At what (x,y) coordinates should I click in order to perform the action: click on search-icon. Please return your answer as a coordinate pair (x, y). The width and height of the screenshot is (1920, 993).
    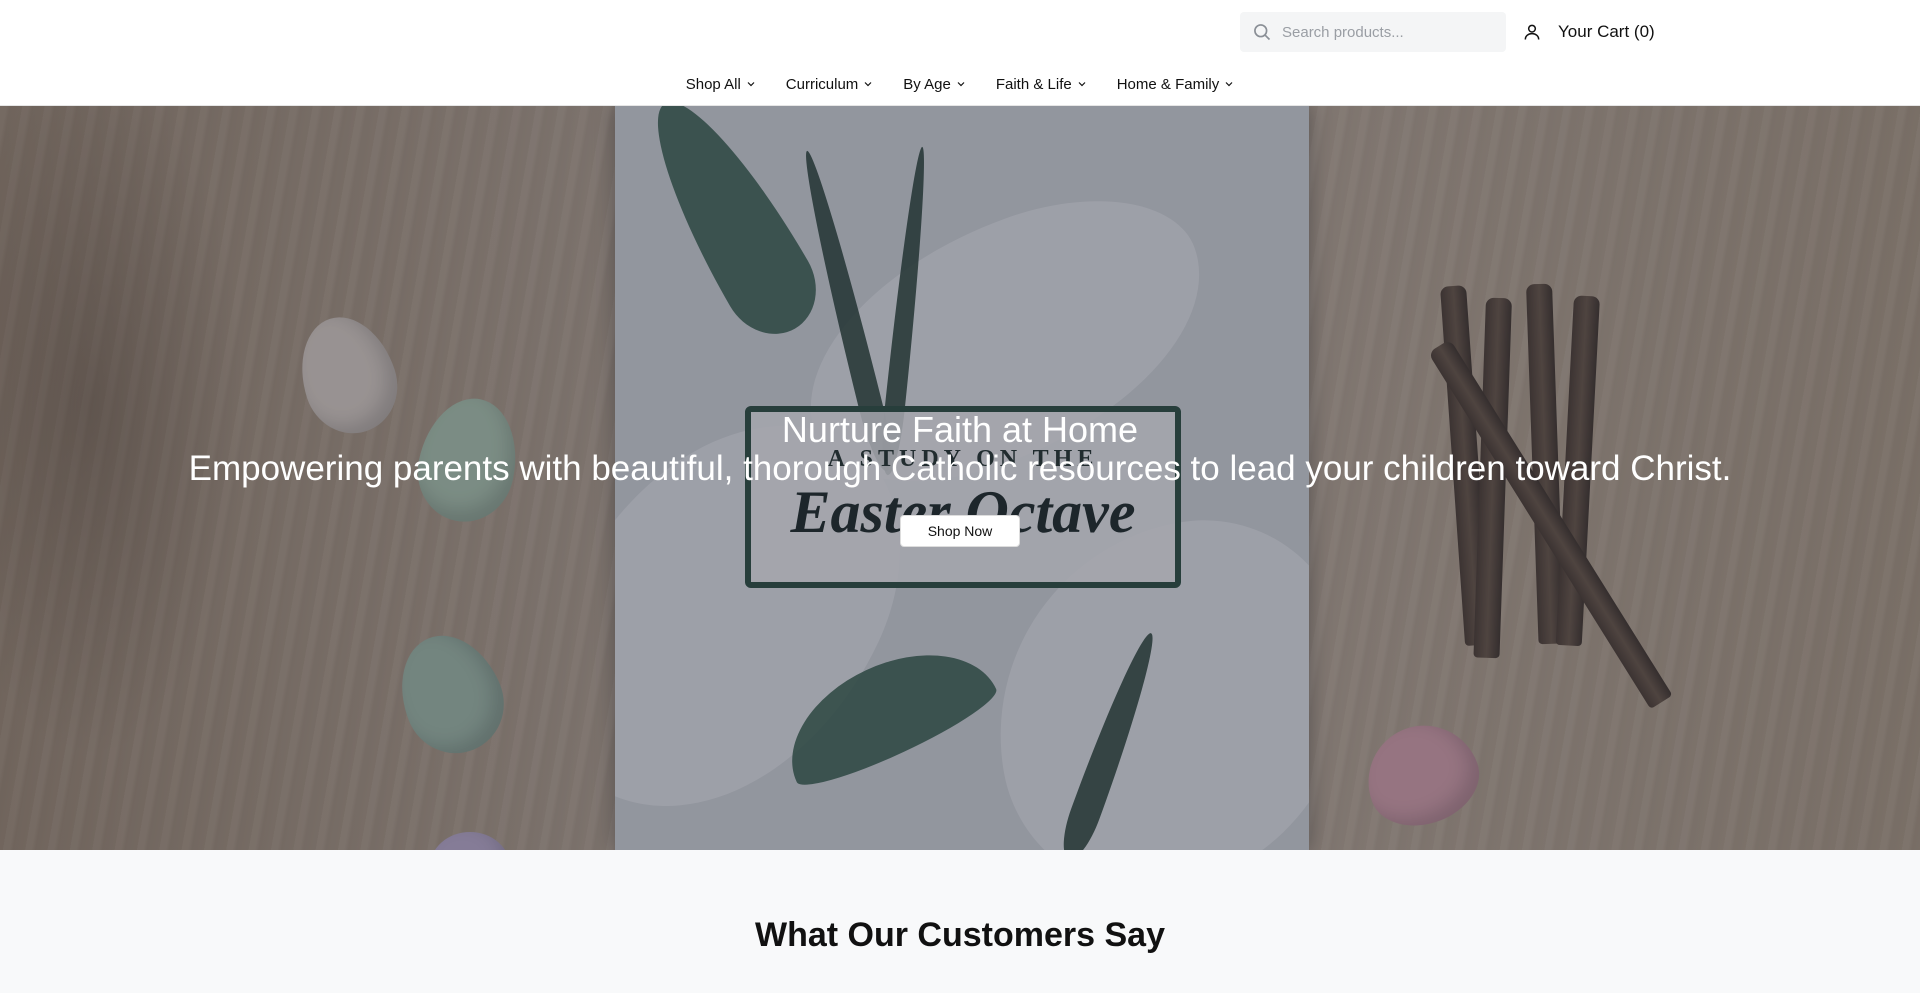
    Looking at the image, I should click on (1262, 32).